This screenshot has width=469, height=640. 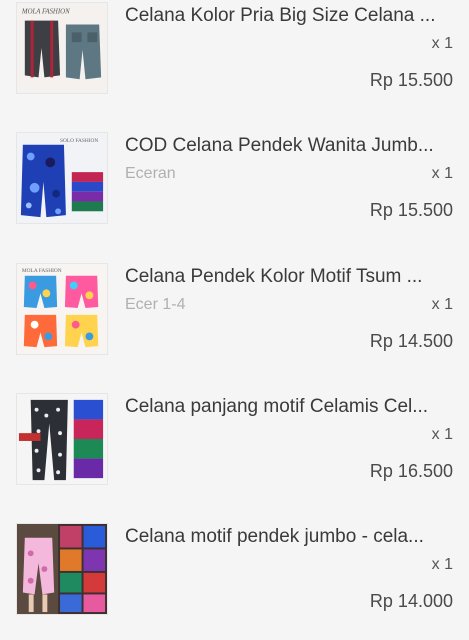 What do you see at coordinates (411, 341) in the screenshot?
I see `product-price: Rp 14.500` at bounding box center [411, 341].